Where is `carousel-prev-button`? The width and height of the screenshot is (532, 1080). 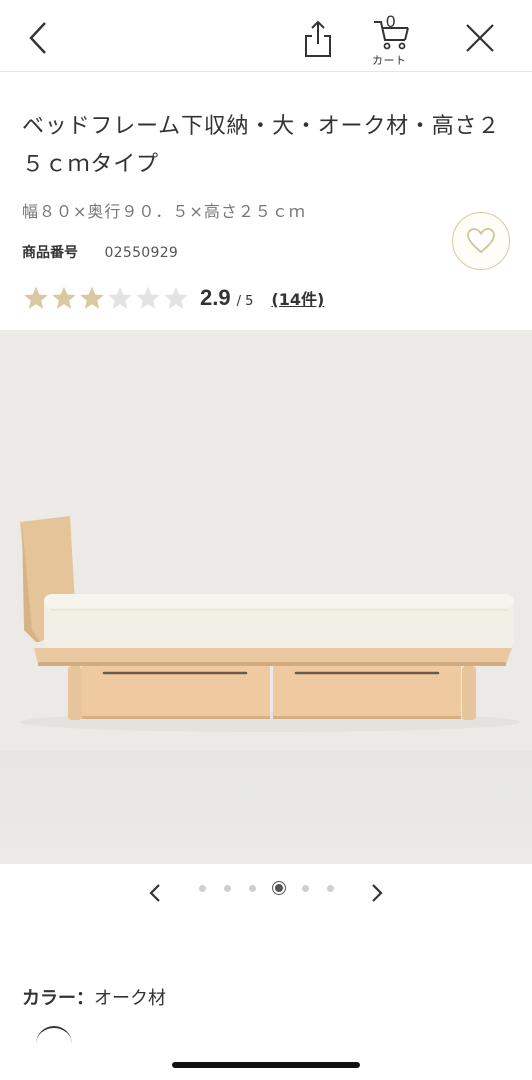
carousel-prev-button is located at coordinates (155, 893).